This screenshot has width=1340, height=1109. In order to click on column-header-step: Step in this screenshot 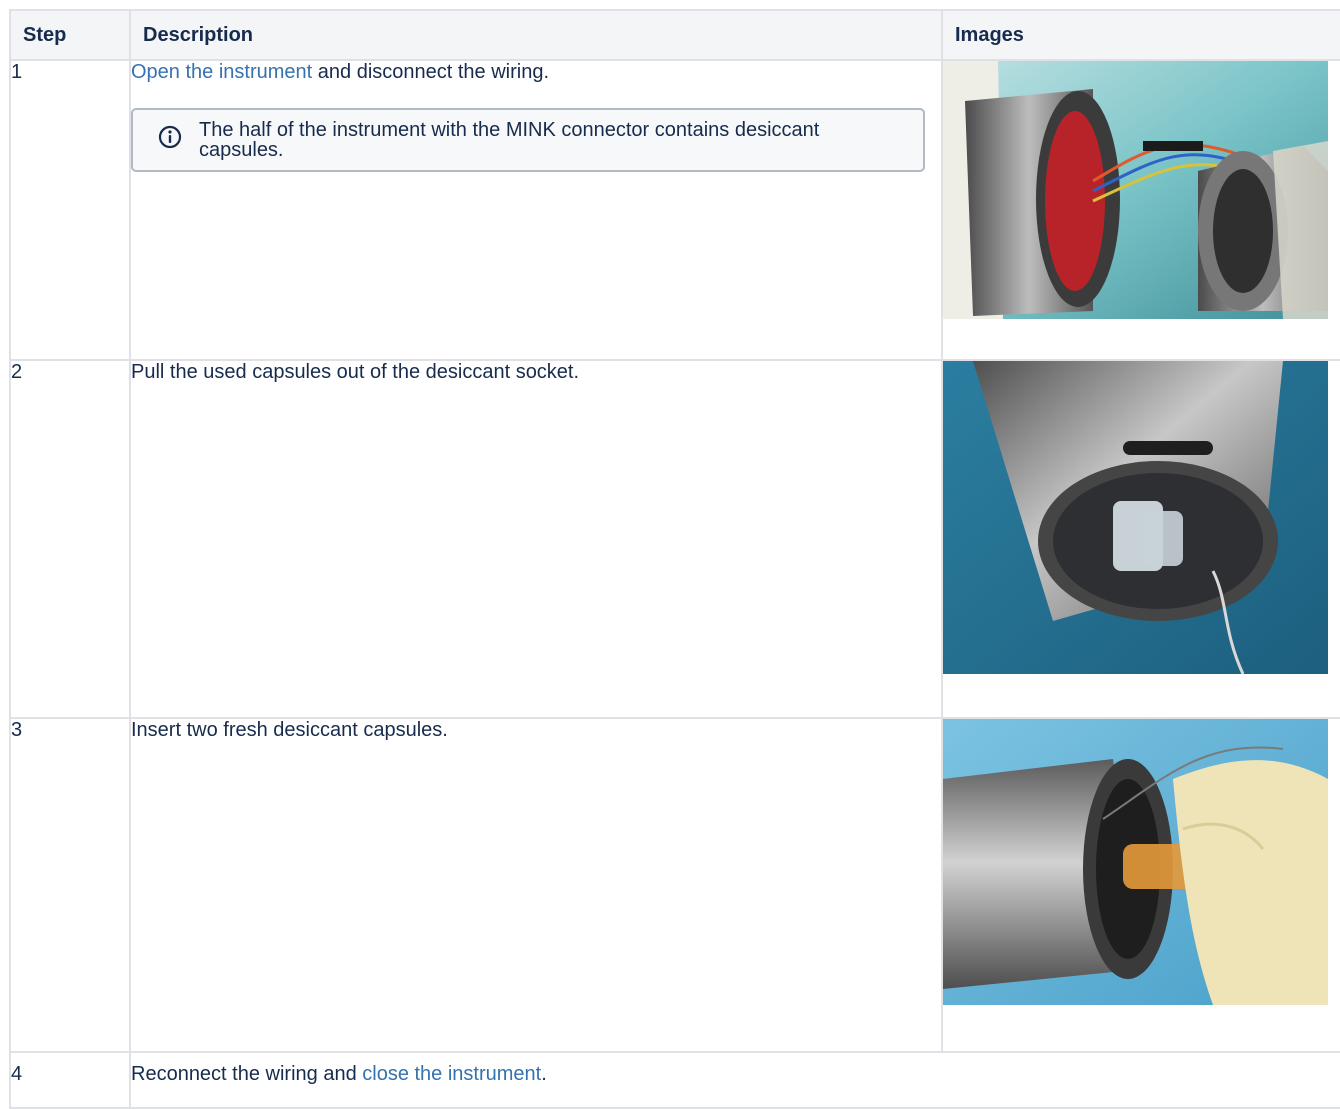, I will do `click(70, 35)`.